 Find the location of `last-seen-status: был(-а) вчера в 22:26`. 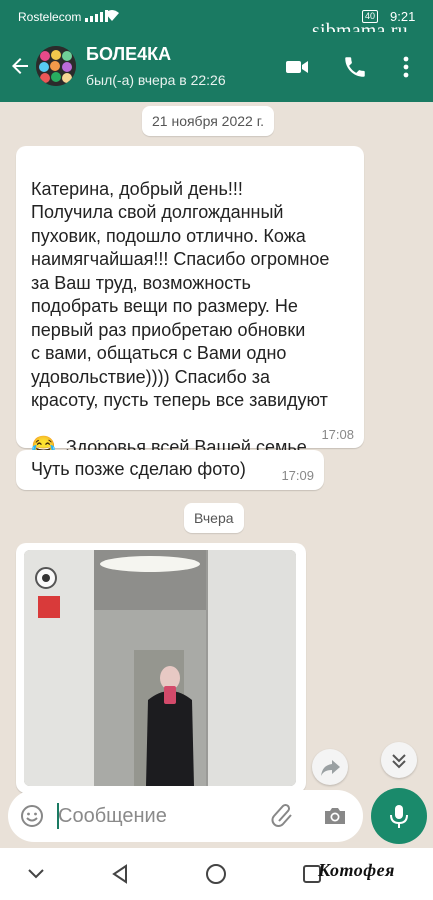

last-seen-status: был(-а) вчера в 22:26 is located at coordinates (156, 80).